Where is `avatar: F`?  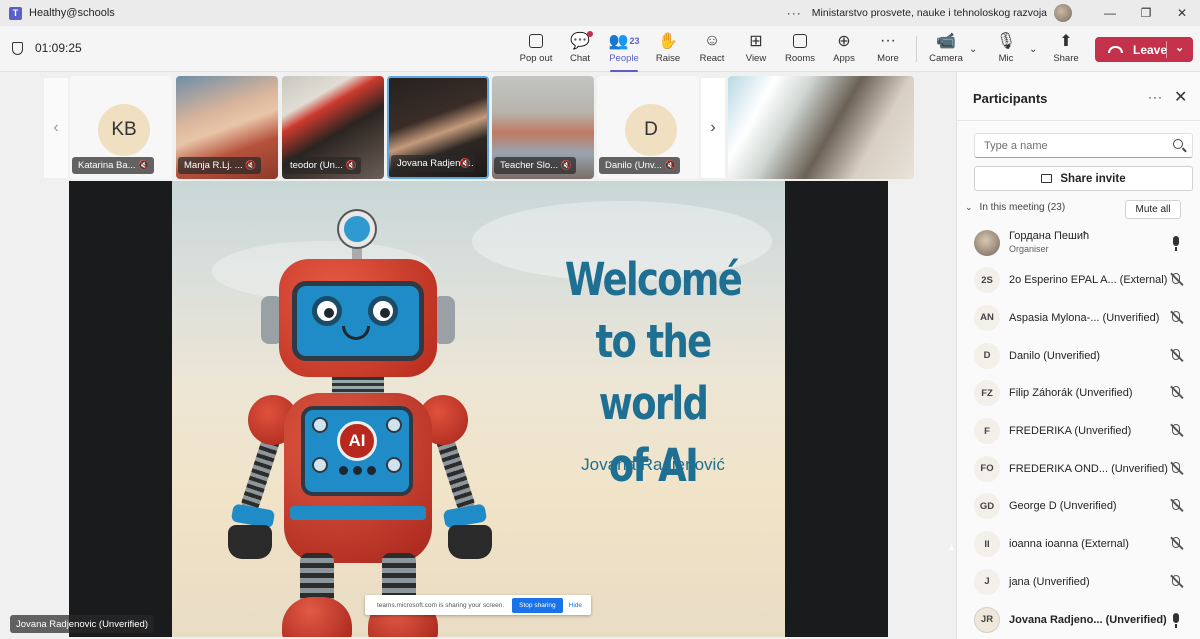 avatar: F is located at coordinates (987, 431).